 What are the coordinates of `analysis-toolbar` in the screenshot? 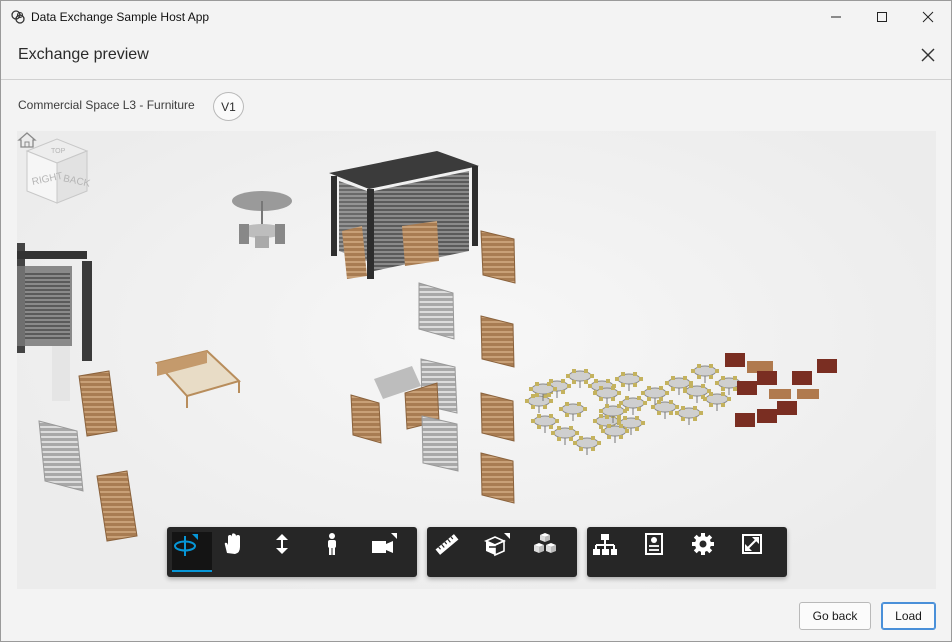 It's located at (502, 552).